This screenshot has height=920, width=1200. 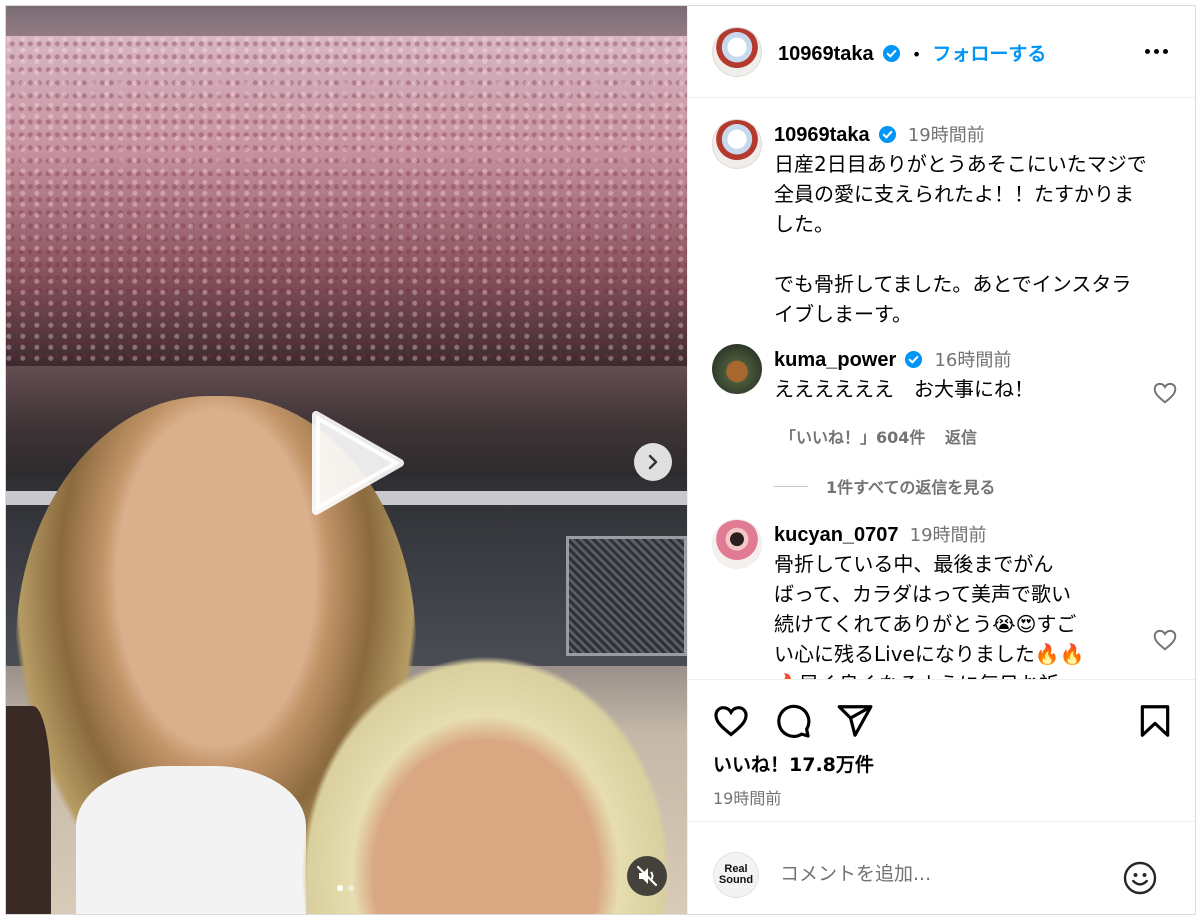 I want to click on reply-button: 返信, so click(x=961, y=437).